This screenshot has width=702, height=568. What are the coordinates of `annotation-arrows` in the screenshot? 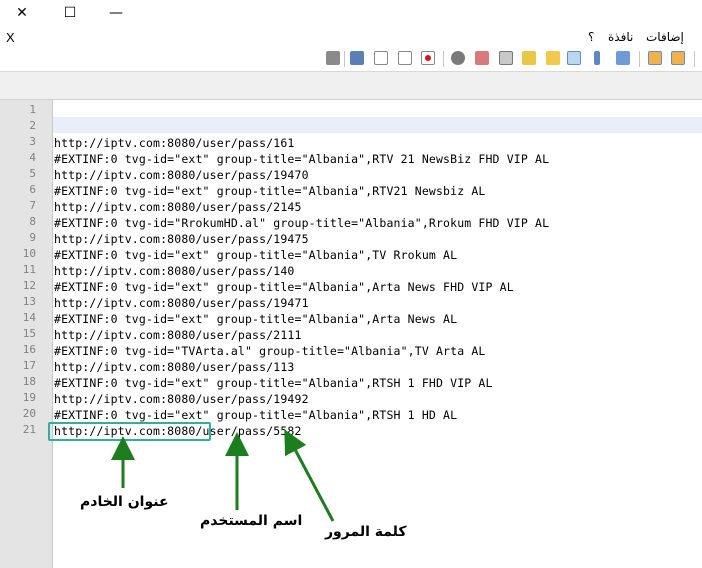 It's located at (223, 475).